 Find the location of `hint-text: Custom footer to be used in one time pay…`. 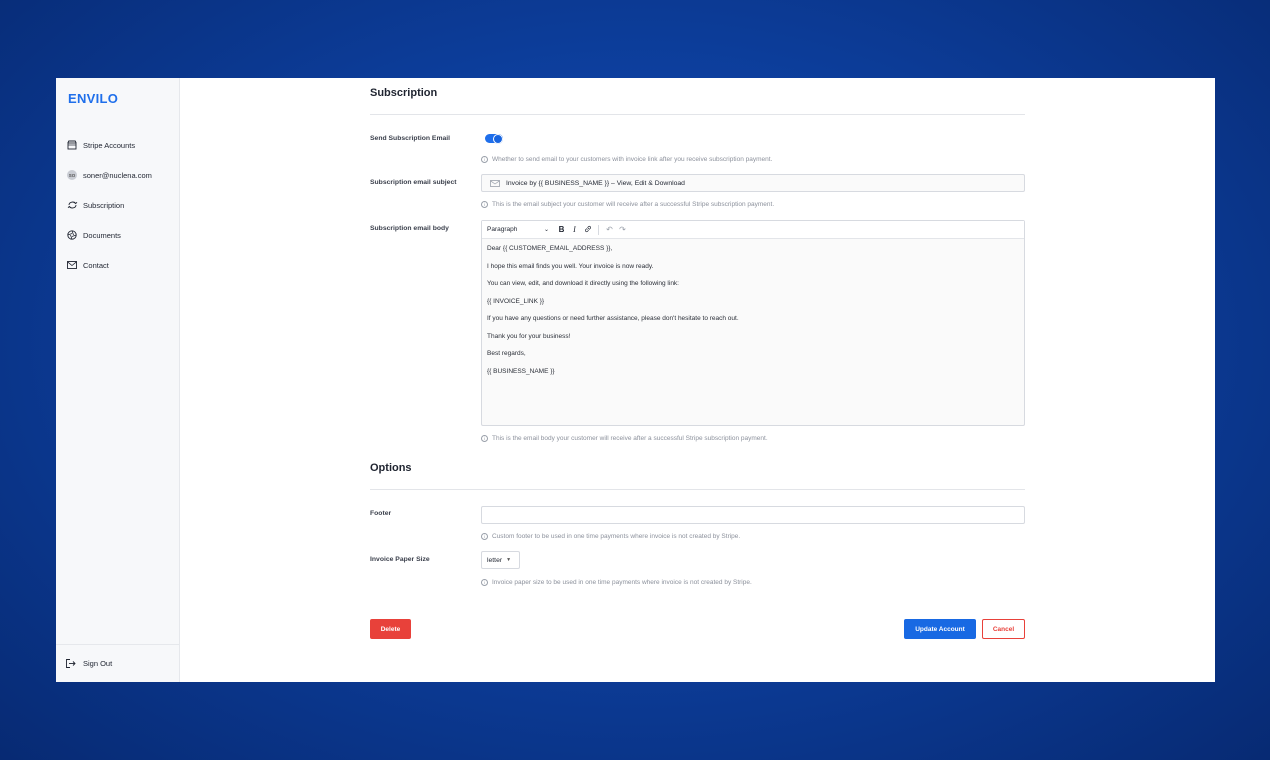

hint-text: Custom footer to be used in one time pay… is located at coordinates (616, 536).